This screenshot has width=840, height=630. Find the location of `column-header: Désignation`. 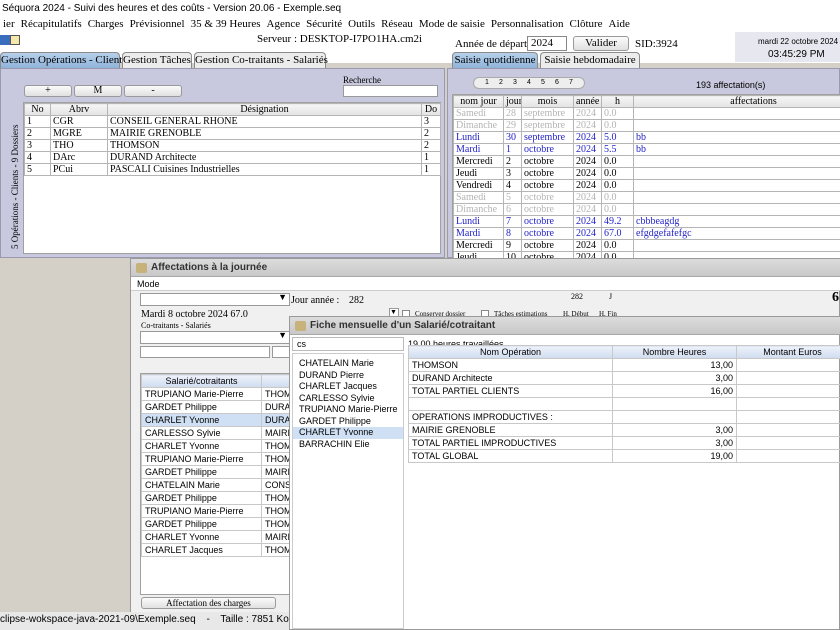

column-header: Désignation is located at coordinates (264, 109).